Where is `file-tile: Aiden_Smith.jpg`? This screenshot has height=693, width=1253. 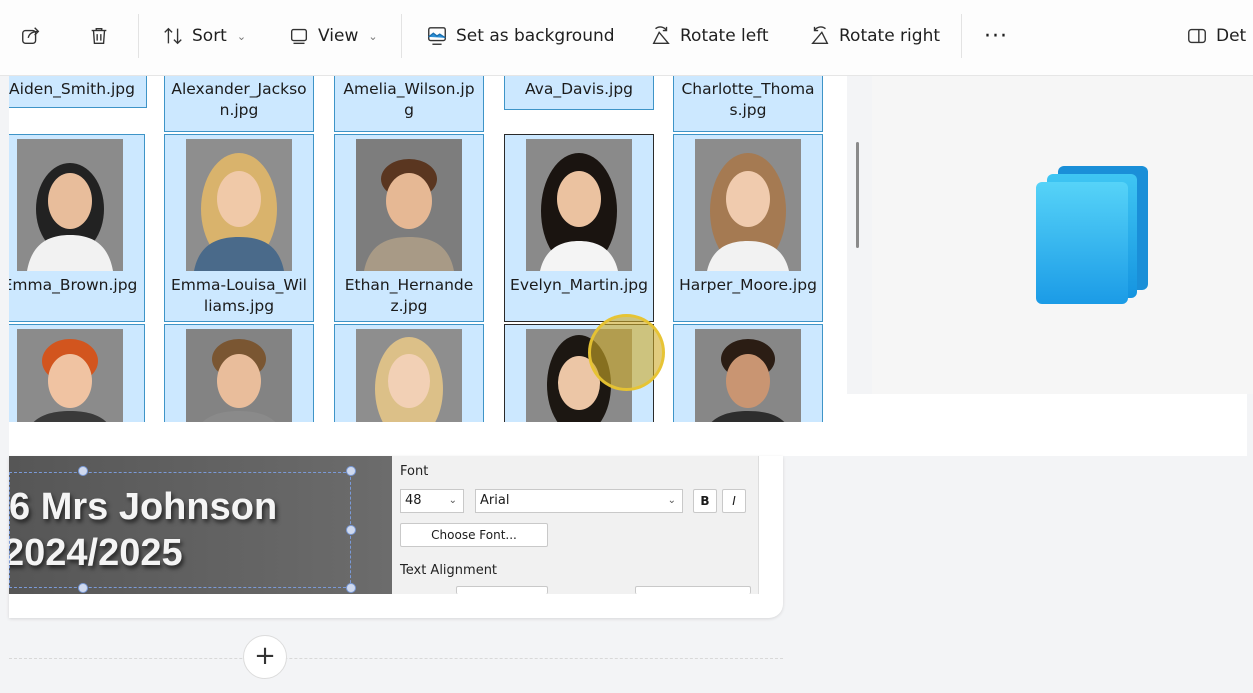 file-tile: Aiden_Smith.jpg is located at coordinates (78, 92).